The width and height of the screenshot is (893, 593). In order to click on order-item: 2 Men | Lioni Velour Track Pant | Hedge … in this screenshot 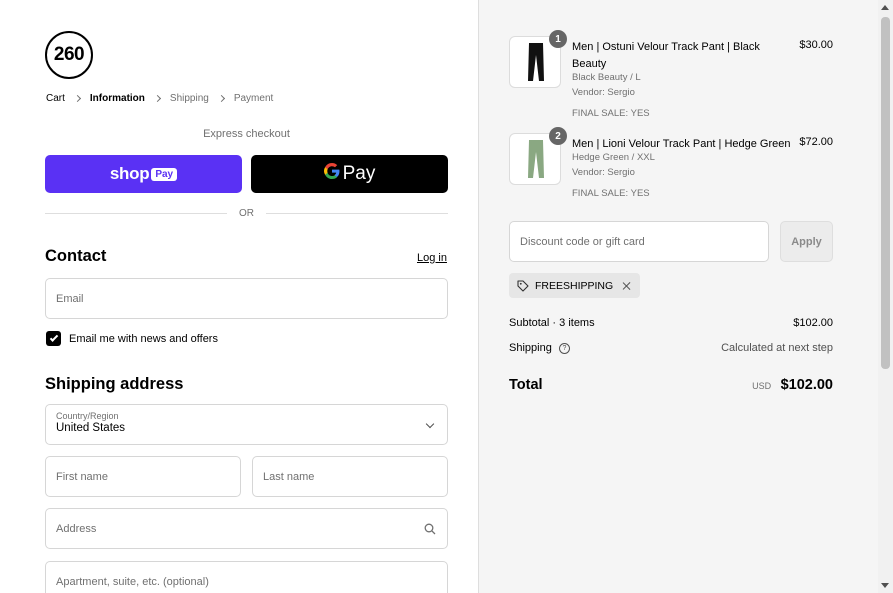, I will do `click(671, 165)`.